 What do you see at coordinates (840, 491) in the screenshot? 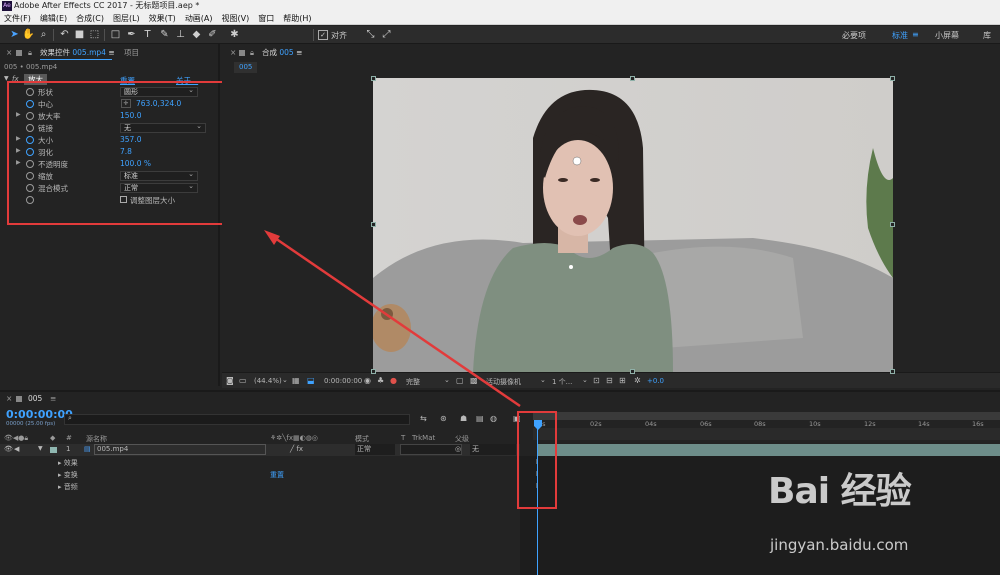
I see `baidu-watermark-brand: Bai 经验` at bounding box center [840, 491].